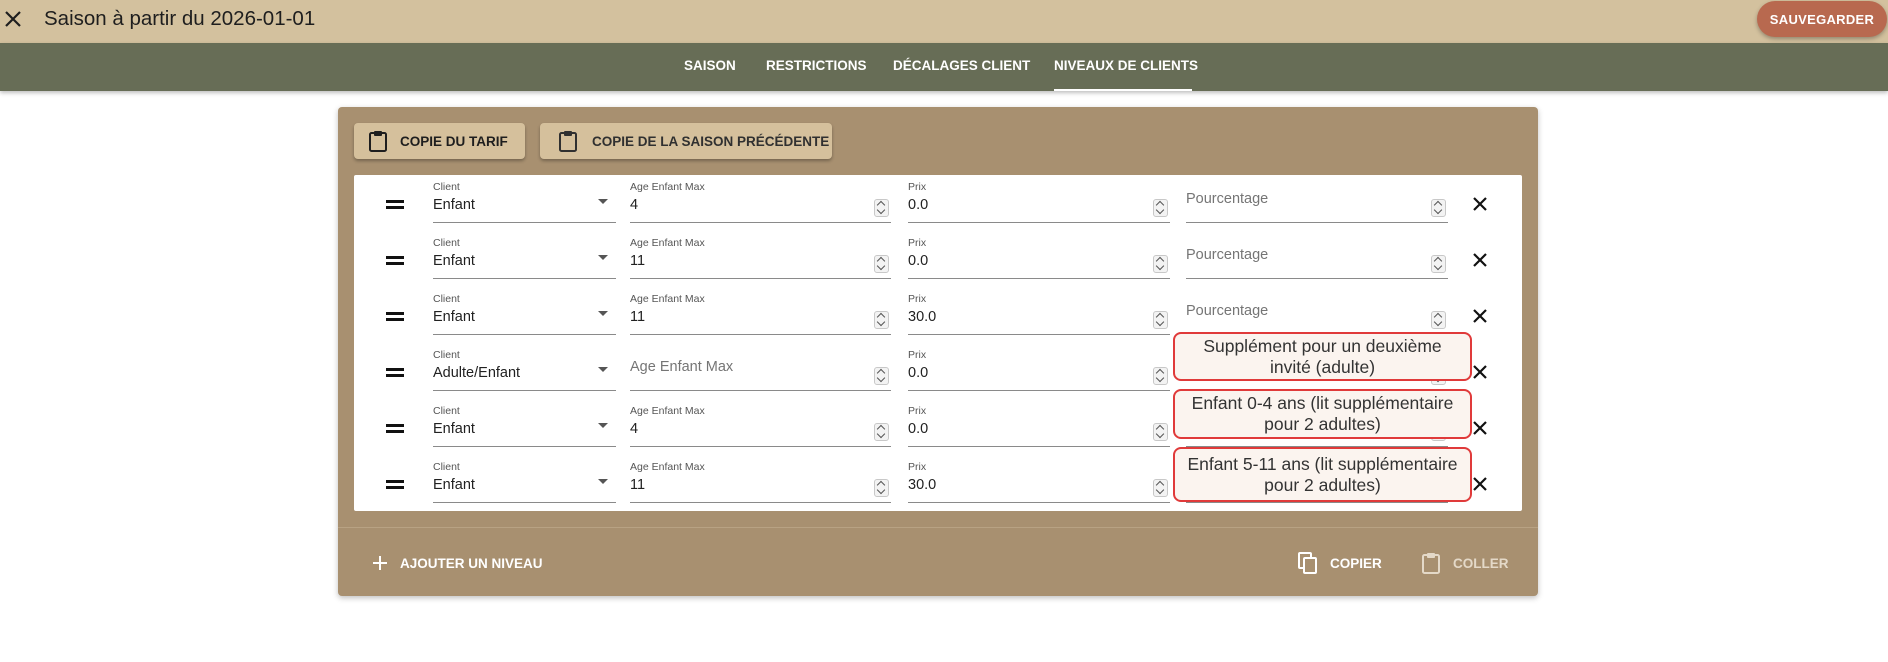 This screenshot has height=662, width=1888. What do you see at coordinates (1481, 563) in the screenshot?
I see `paste-label: COLLER` at bounding box center [1481, 563].